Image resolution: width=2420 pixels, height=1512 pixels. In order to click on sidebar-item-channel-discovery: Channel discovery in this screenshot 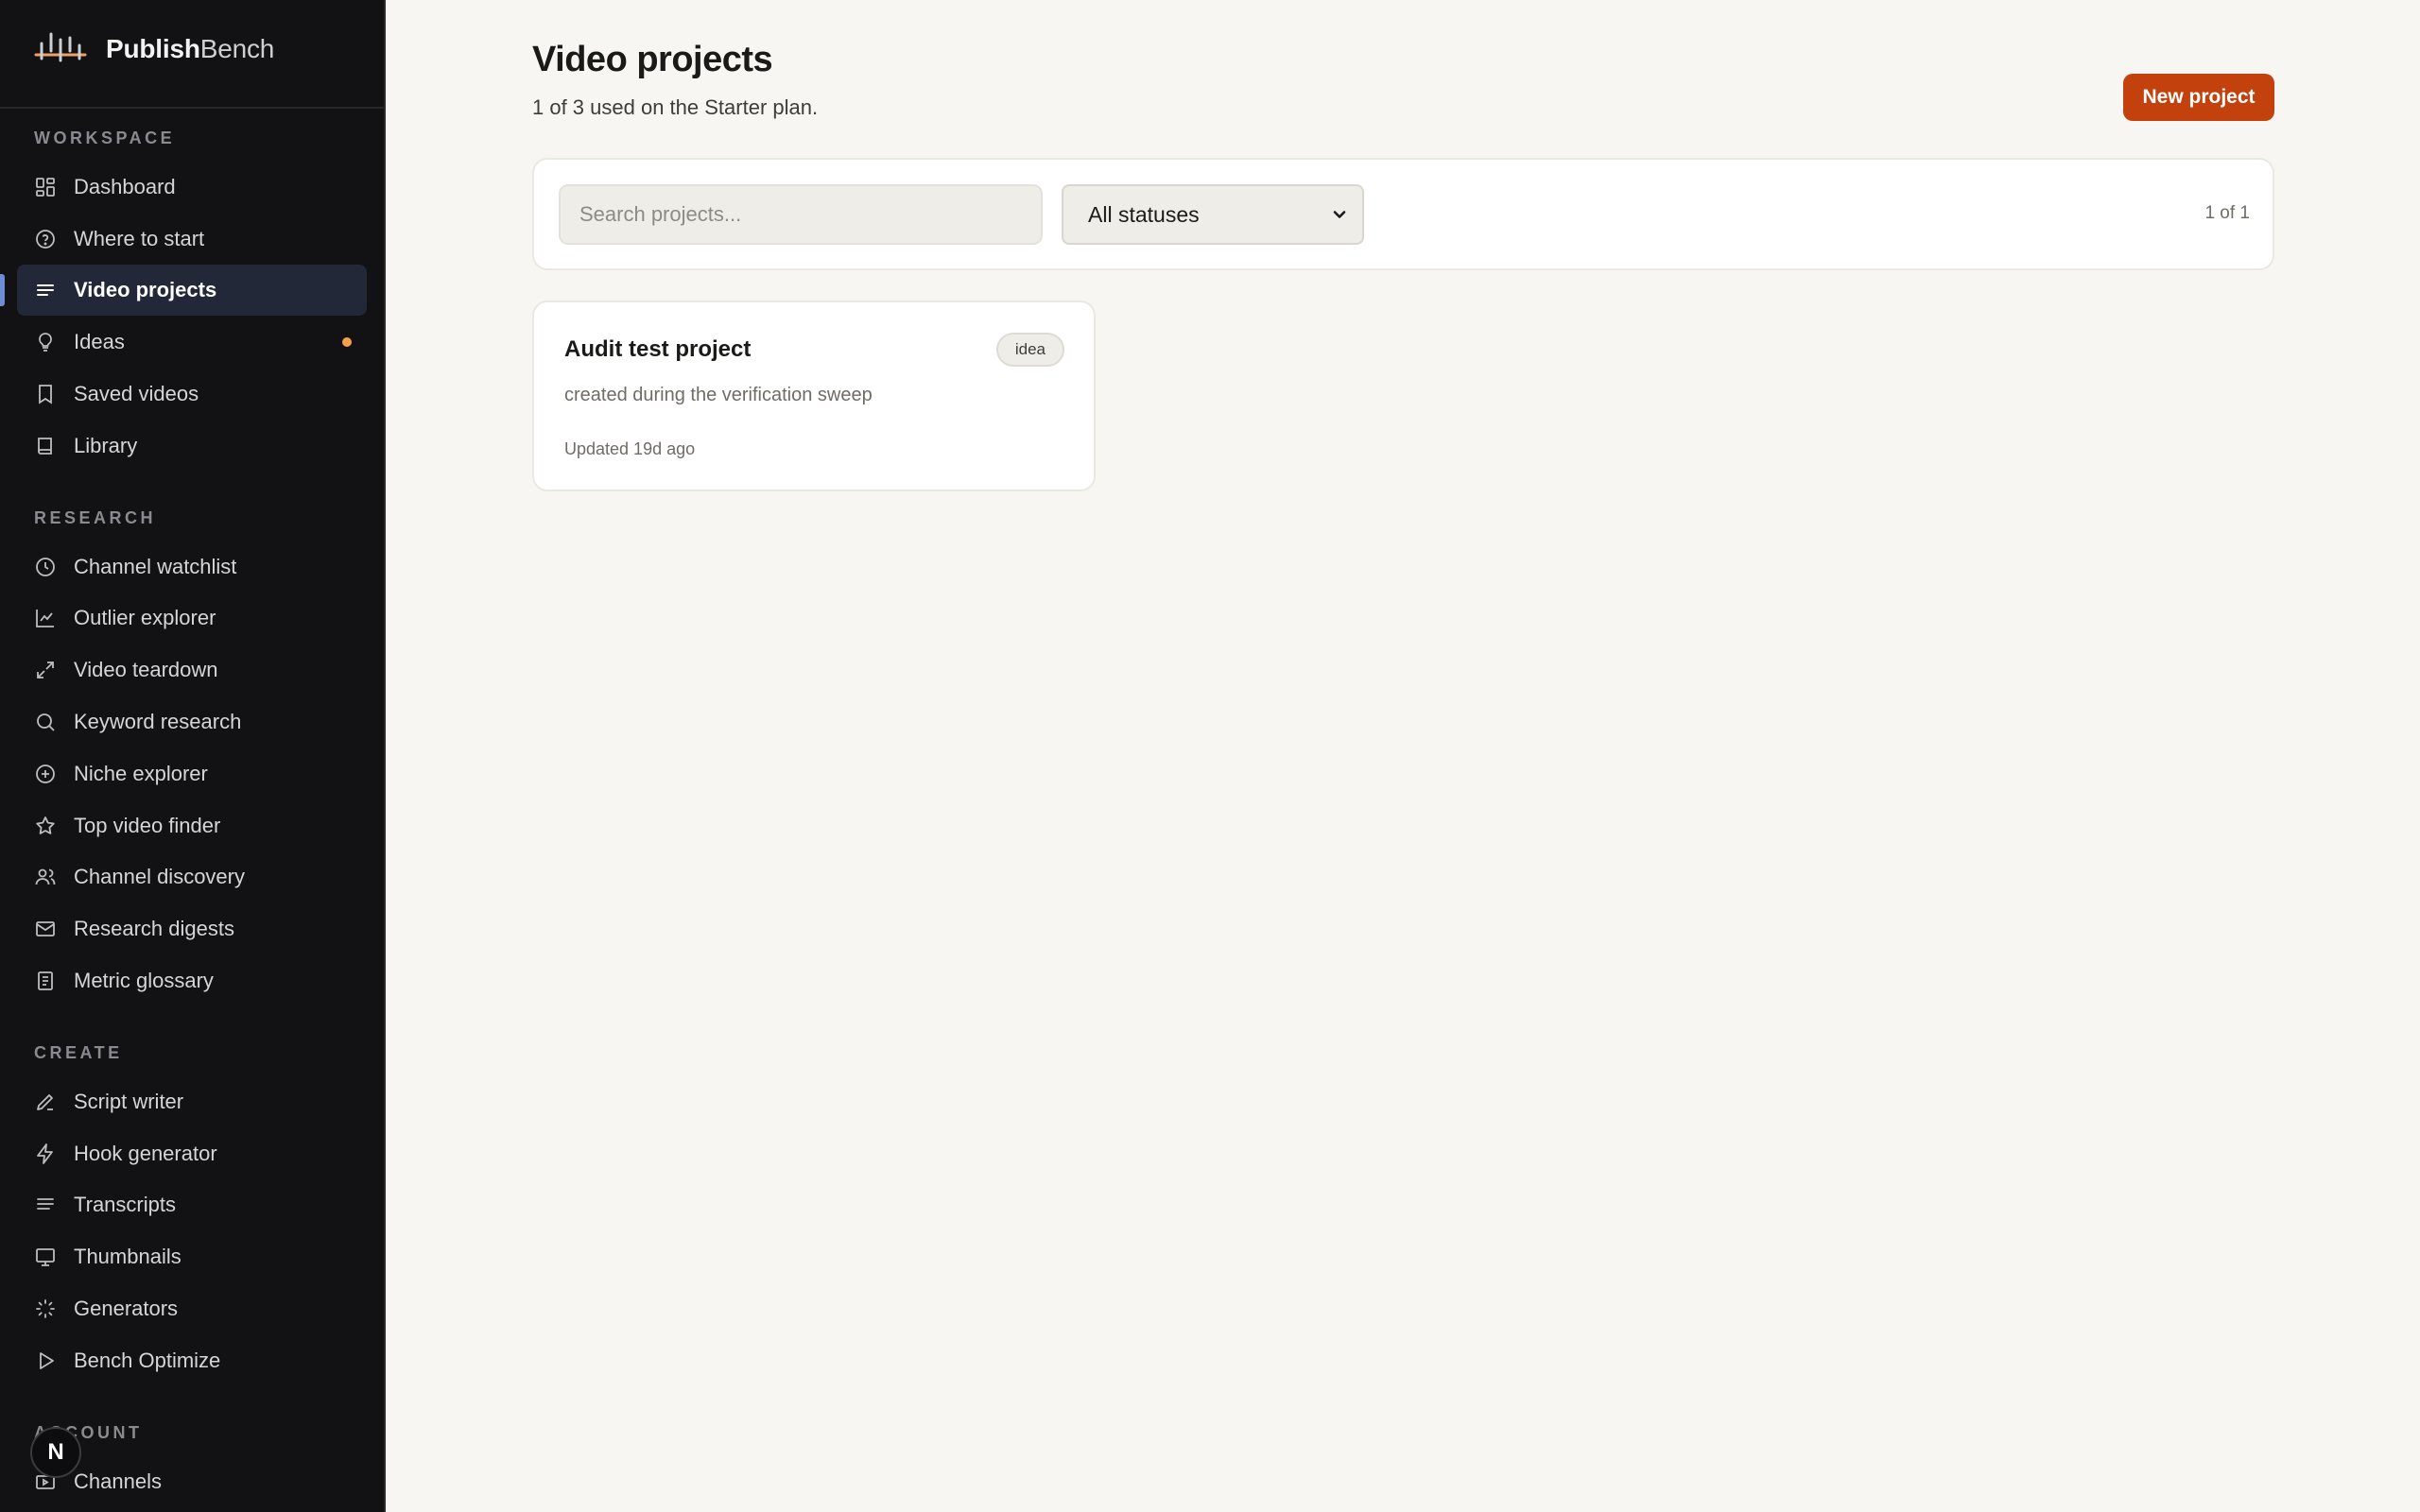, I will do `click(192, 876)`.